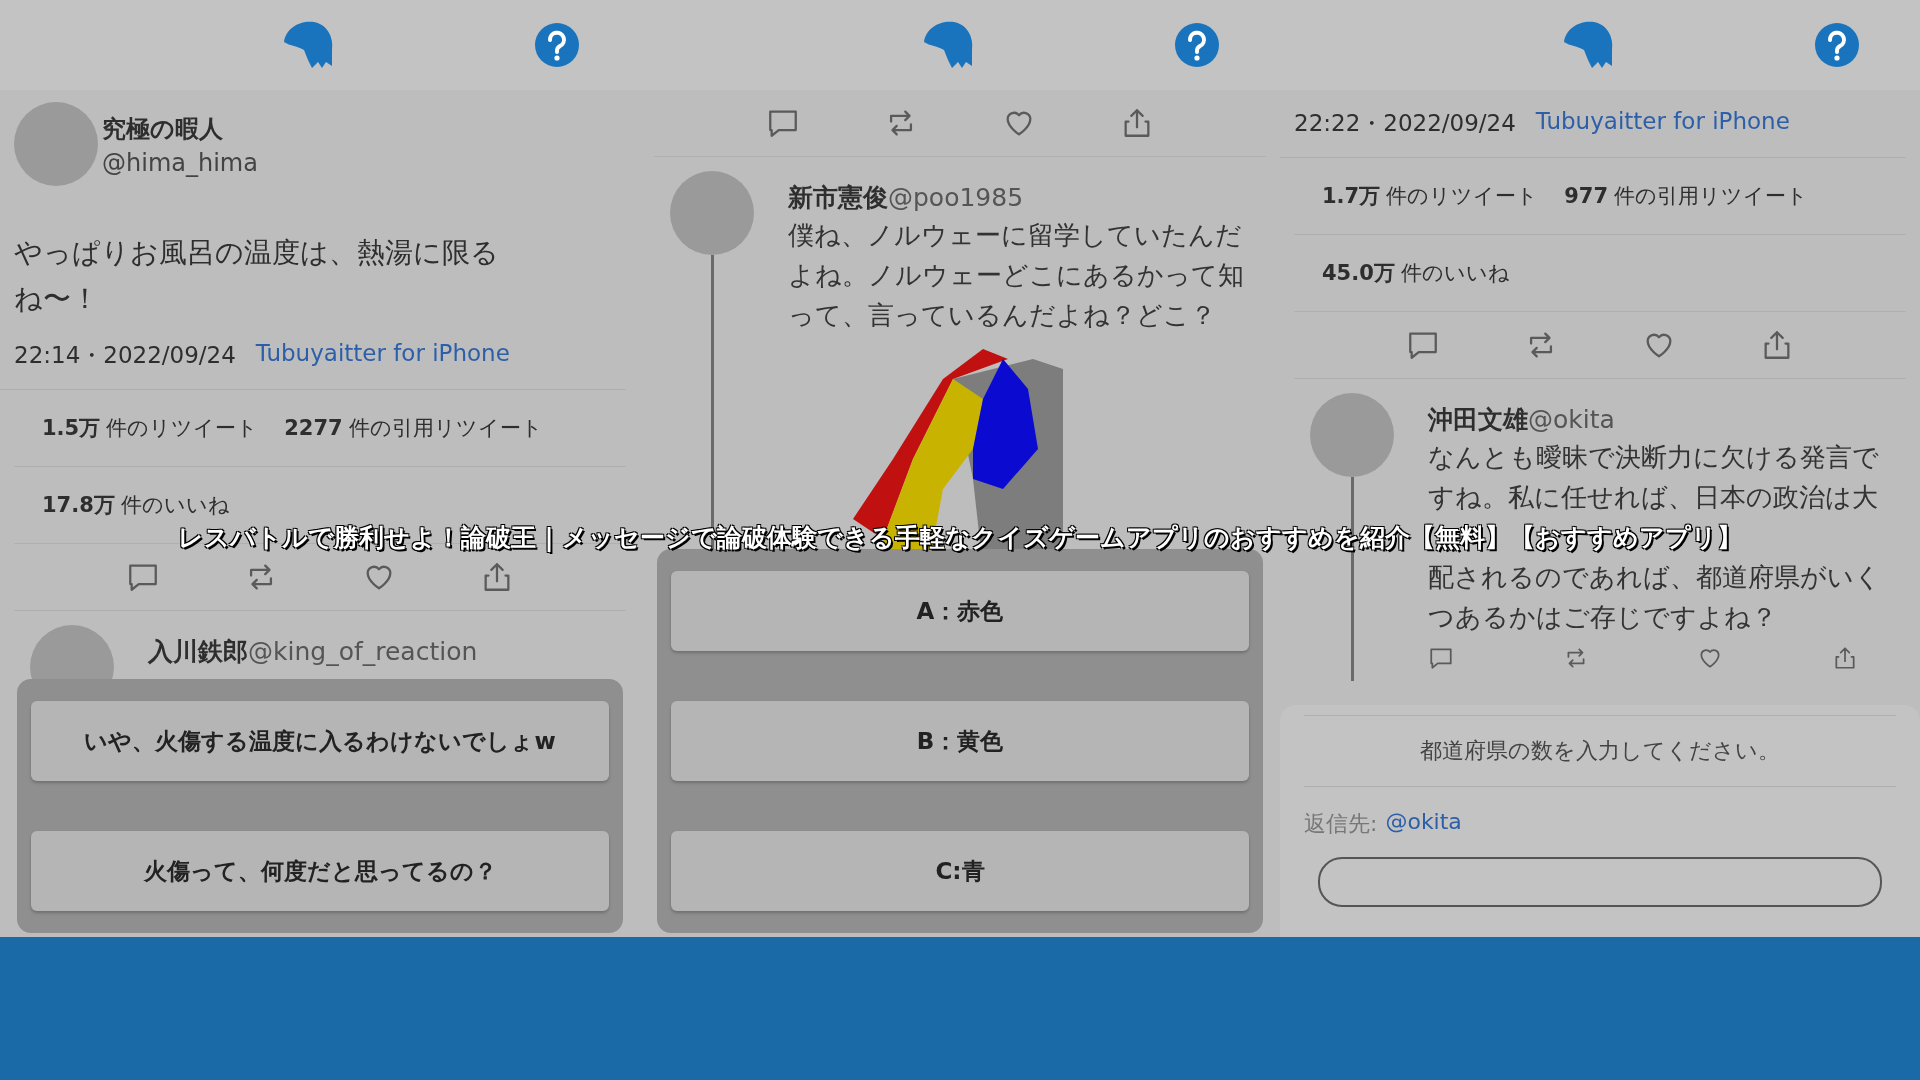  What do you see at coordinates (180, 163) in the screenshot?
I see `author-handle: @hima_hima` at bounding box center [180, 163].